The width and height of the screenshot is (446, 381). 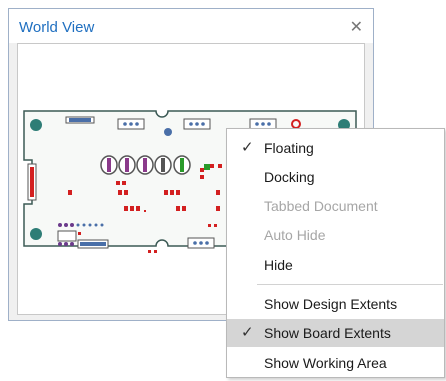 I want to click on menu-item-show-working-area: Show Working Area, so click(x=335, y=363).